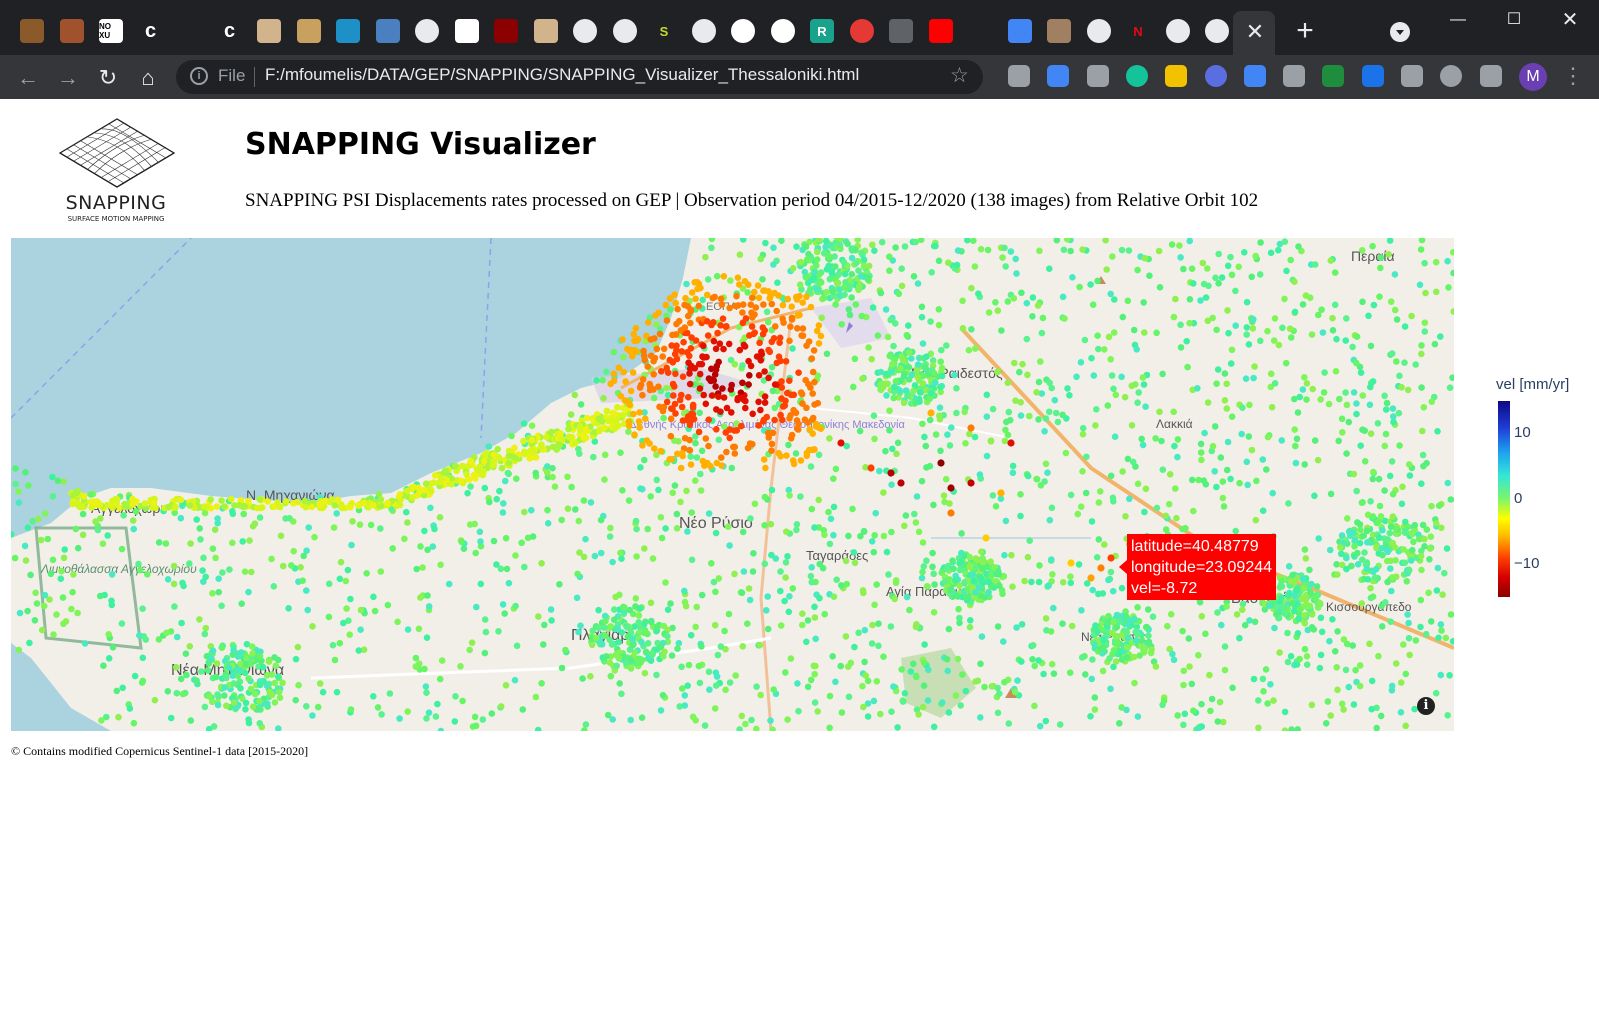 This screenshot has height=1022, width=1599. Describe the element at coordinates (1570, 20) in the screenshot. I see `close-window-icon: ✕` at that location.